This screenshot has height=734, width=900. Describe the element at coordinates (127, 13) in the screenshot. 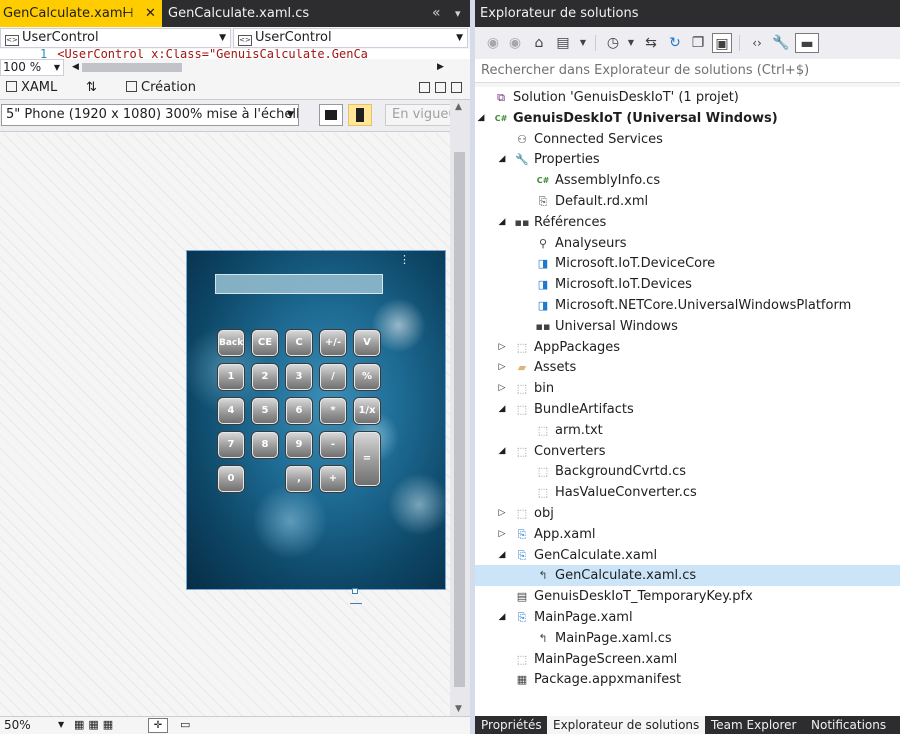

I see `pin-tab-icon: ⊣` at that location.